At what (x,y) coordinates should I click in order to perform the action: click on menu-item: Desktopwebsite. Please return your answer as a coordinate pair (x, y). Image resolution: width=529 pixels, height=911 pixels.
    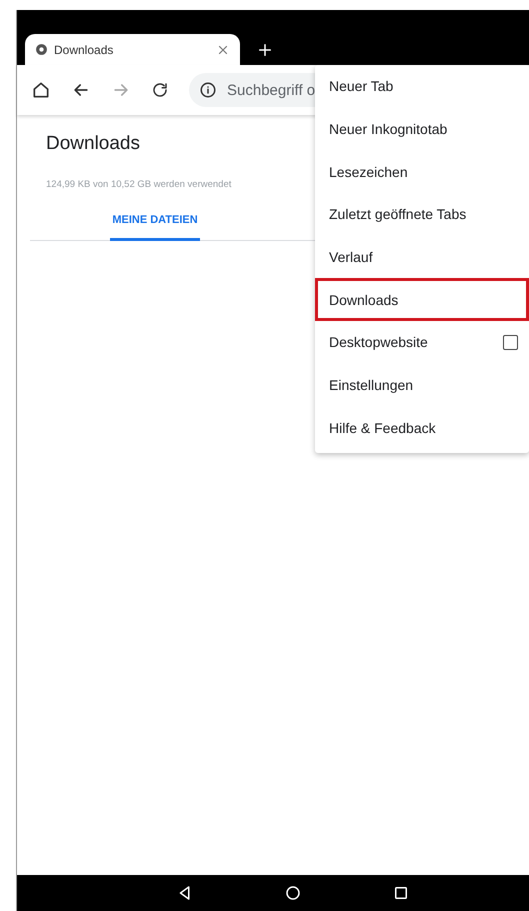
    Looking at the image, I should click on (422, 342).